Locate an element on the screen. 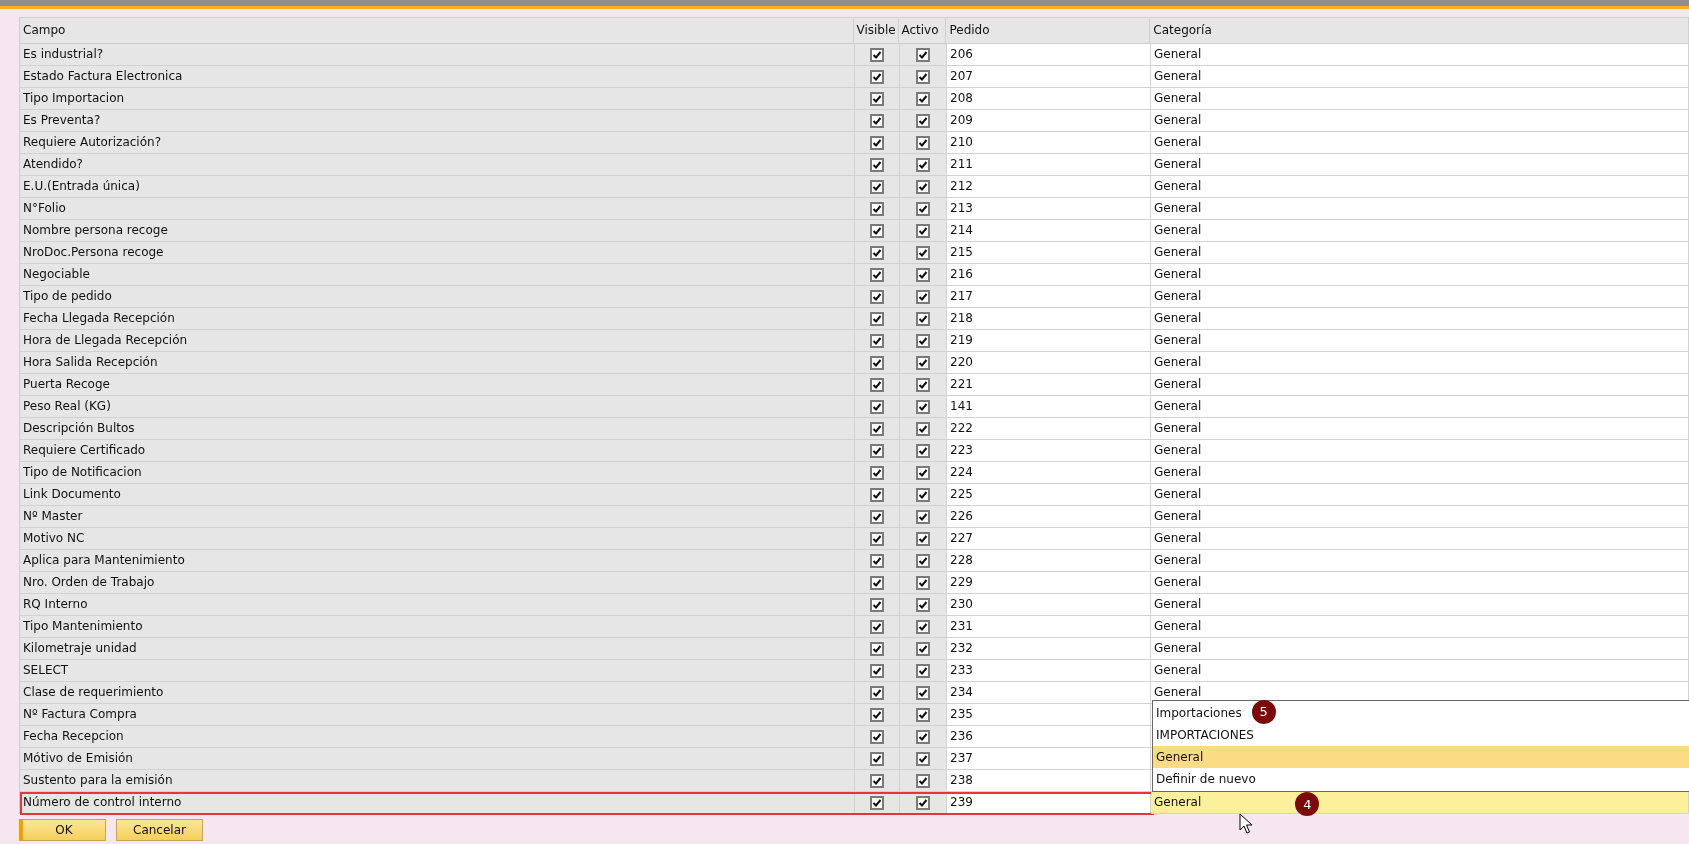  table-cell: Negociable is located at coordinates (437, 275).